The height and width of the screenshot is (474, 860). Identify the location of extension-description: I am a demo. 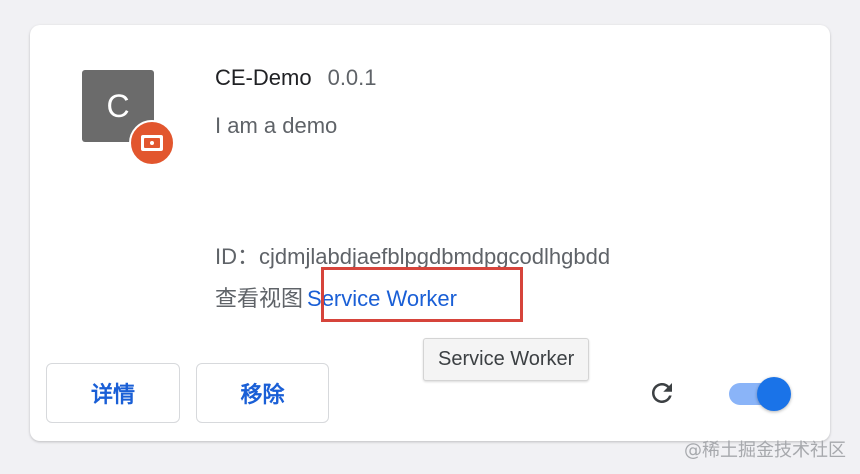
(276, 125).